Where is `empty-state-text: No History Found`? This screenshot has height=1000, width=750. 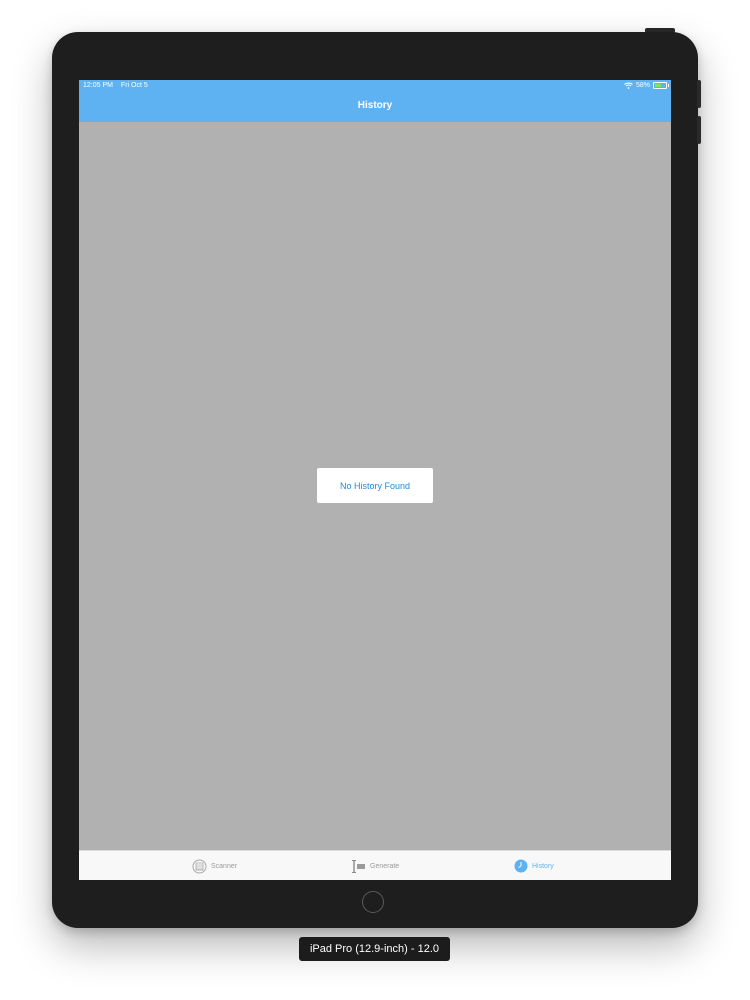 empty-state-text: No History Found is located at coordinates (375, 485).